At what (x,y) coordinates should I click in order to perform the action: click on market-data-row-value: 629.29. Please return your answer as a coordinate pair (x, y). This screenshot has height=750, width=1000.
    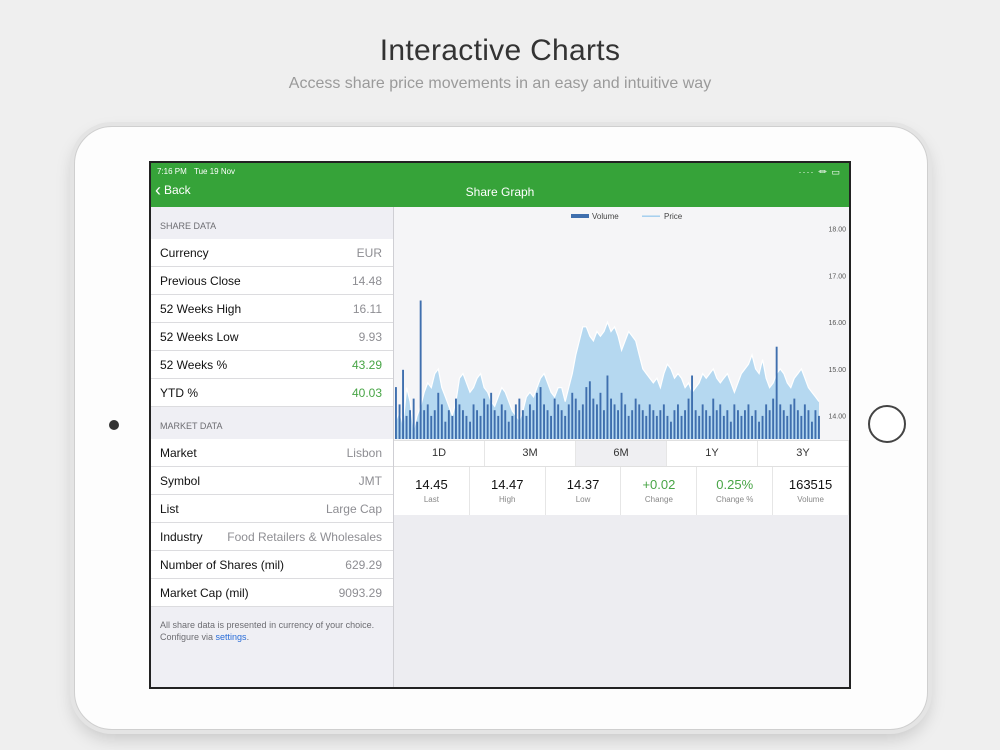
    Looking at the image, I should click on (363, 564).